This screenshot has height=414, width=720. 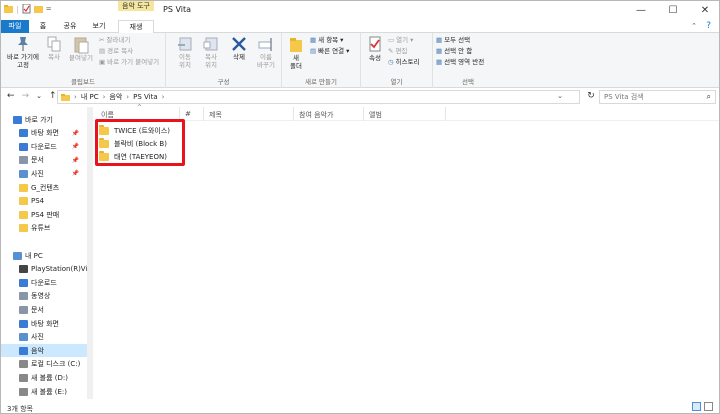 I want to click on group-open: 속성 ▭ 열기 ▾ ✎ 편집 ◷ 히스토리 열기, so click(x=397, y=60).